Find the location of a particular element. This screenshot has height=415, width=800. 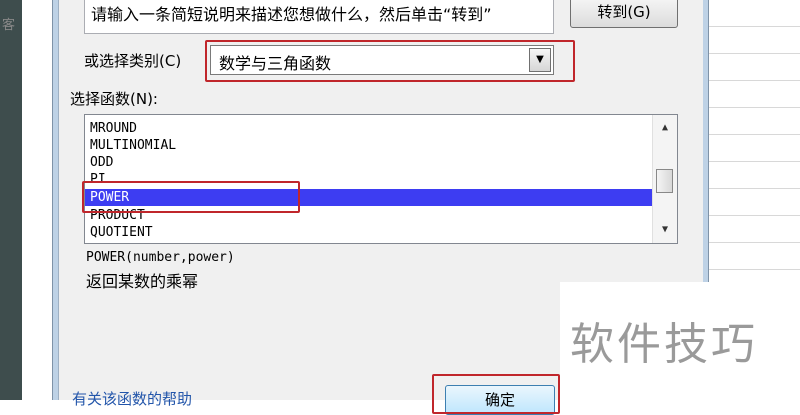

goto-button: 转到(G) is located at coordinates (624, 14).